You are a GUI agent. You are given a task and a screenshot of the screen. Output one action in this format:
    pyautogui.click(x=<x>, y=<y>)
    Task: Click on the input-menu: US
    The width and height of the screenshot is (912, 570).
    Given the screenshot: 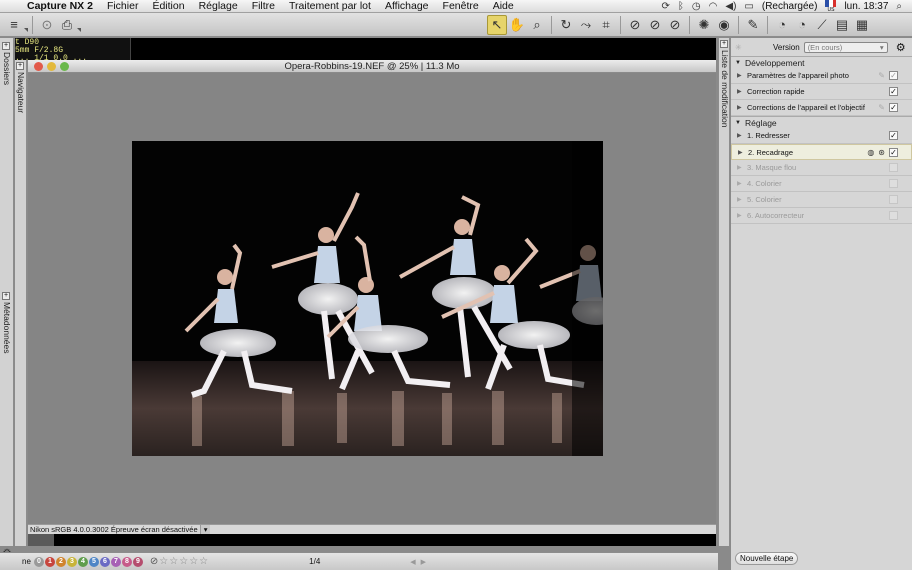 What is the action you would take?
    pyautogui.click(x=831, y=6)
    